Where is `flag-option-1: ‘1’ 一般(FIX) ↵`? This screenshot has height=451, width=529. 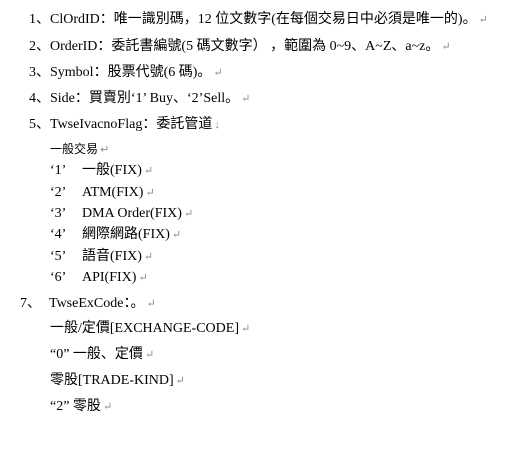 flag-option-1: ‘1’ 一般(FIX) ↵ is located at coordinates (101, 171).